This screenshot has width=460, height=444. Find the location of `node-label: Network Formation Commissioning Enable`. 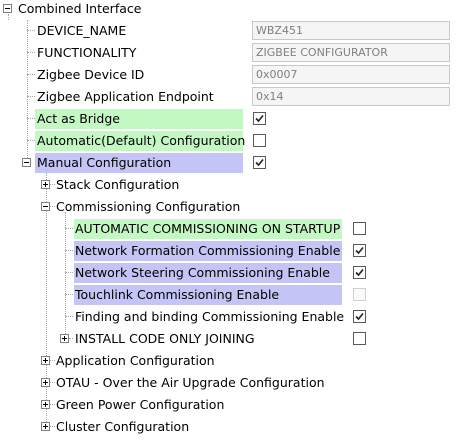

node-label: Network Formation Commissioning Enable is located at coordinates (208, 250).